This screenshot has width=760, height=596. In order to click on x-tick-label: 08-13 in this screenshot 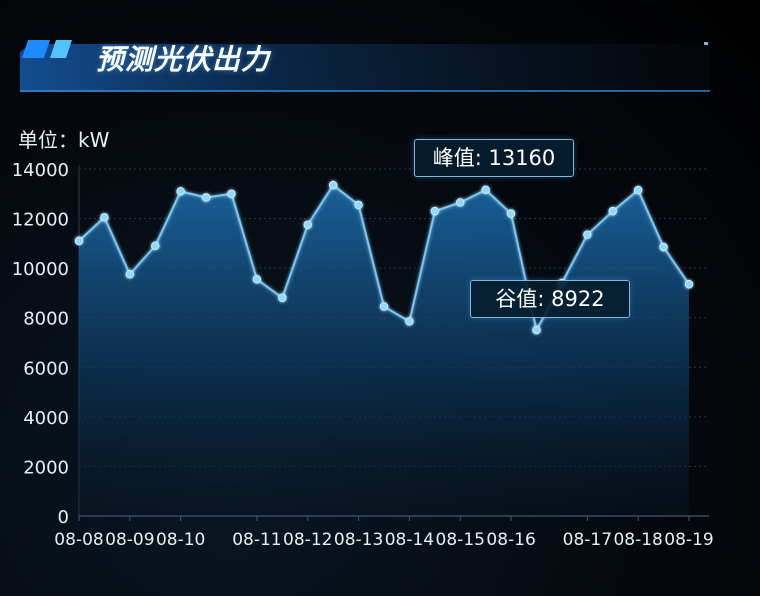, I will do `click(358, 540)`.